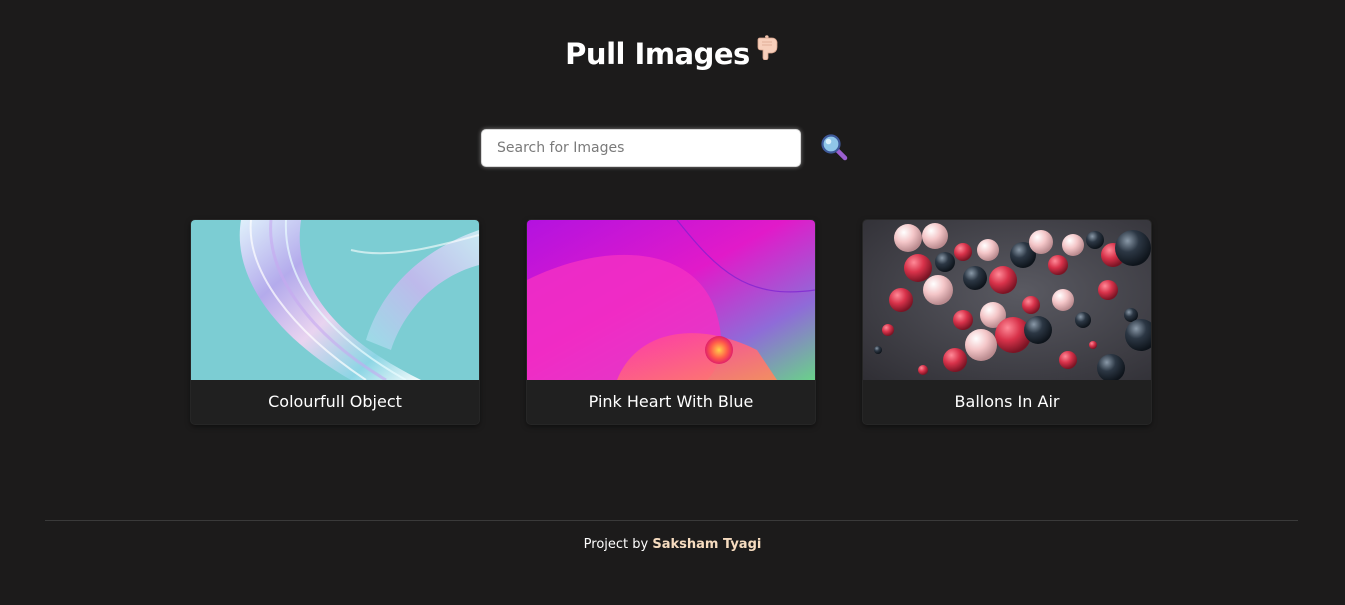 This screenshot has height=605, width=1345. I want to click on page-title: Pull Images, so click(672, 52).